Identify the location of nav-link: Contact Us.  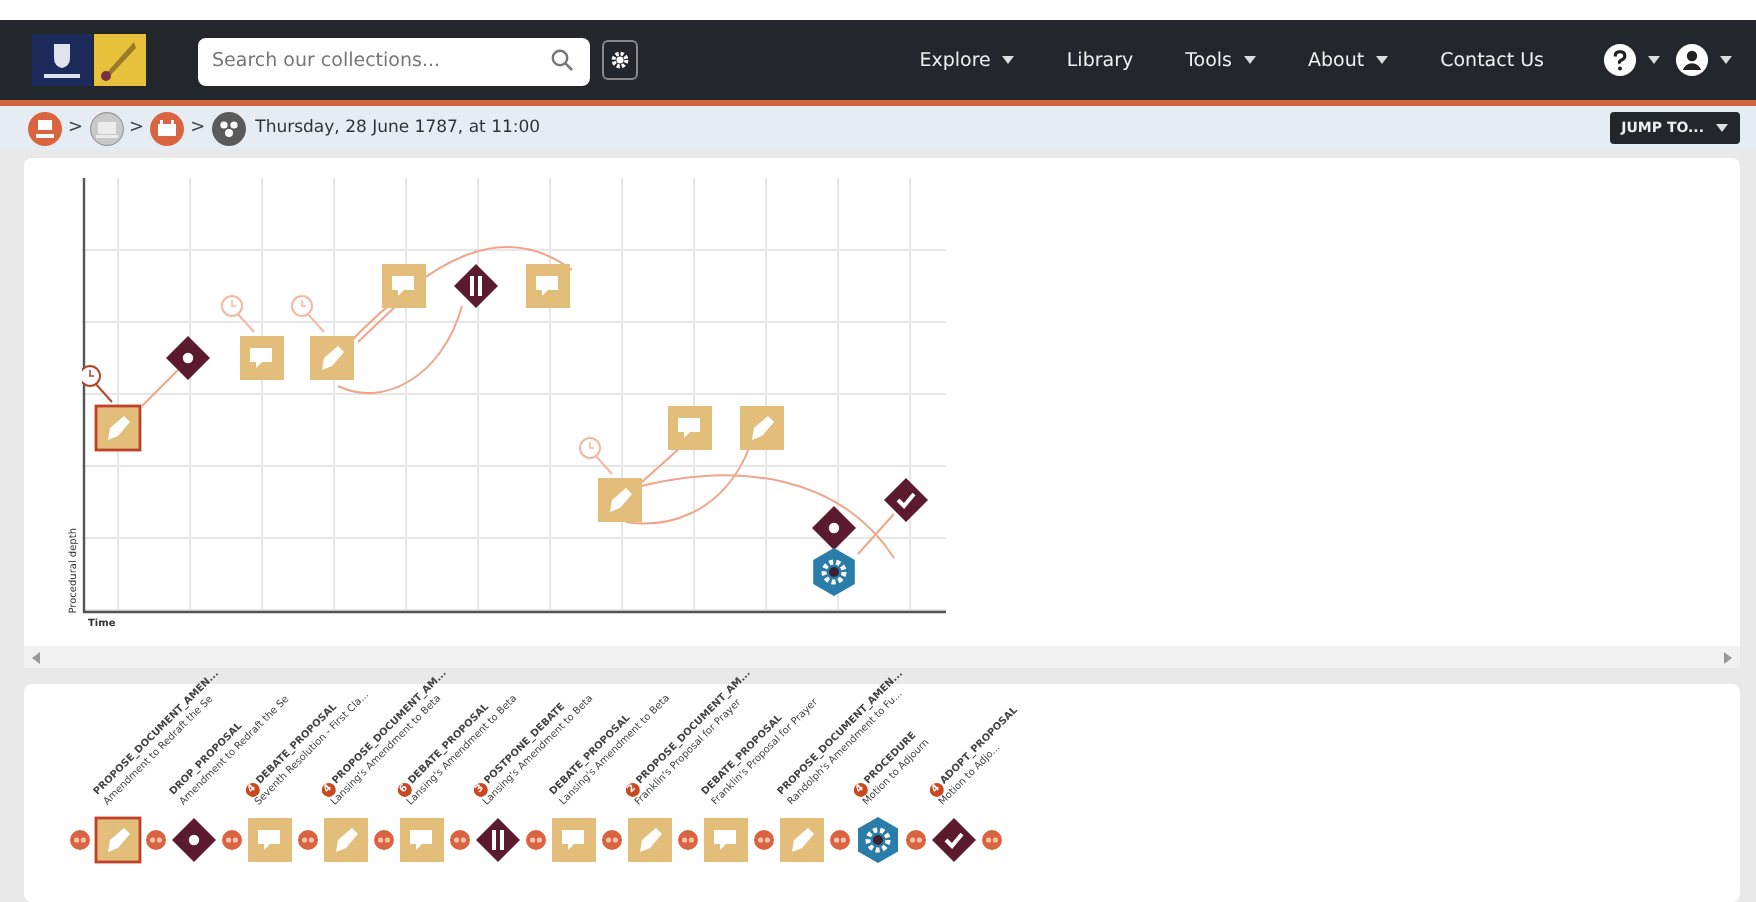
(1492, 60).